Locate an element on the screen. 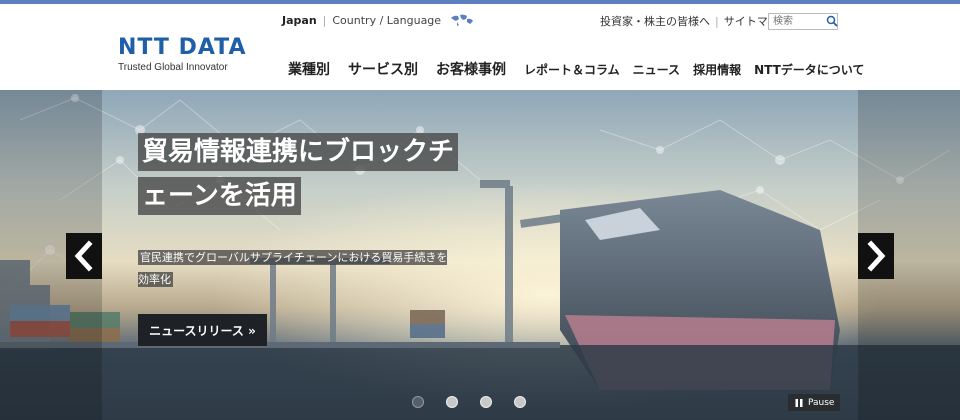  hero-subtext: 官民連携でグローバルサプライチェーンにおける貿易手続きを効率化 is located at coordinates (298, 268).